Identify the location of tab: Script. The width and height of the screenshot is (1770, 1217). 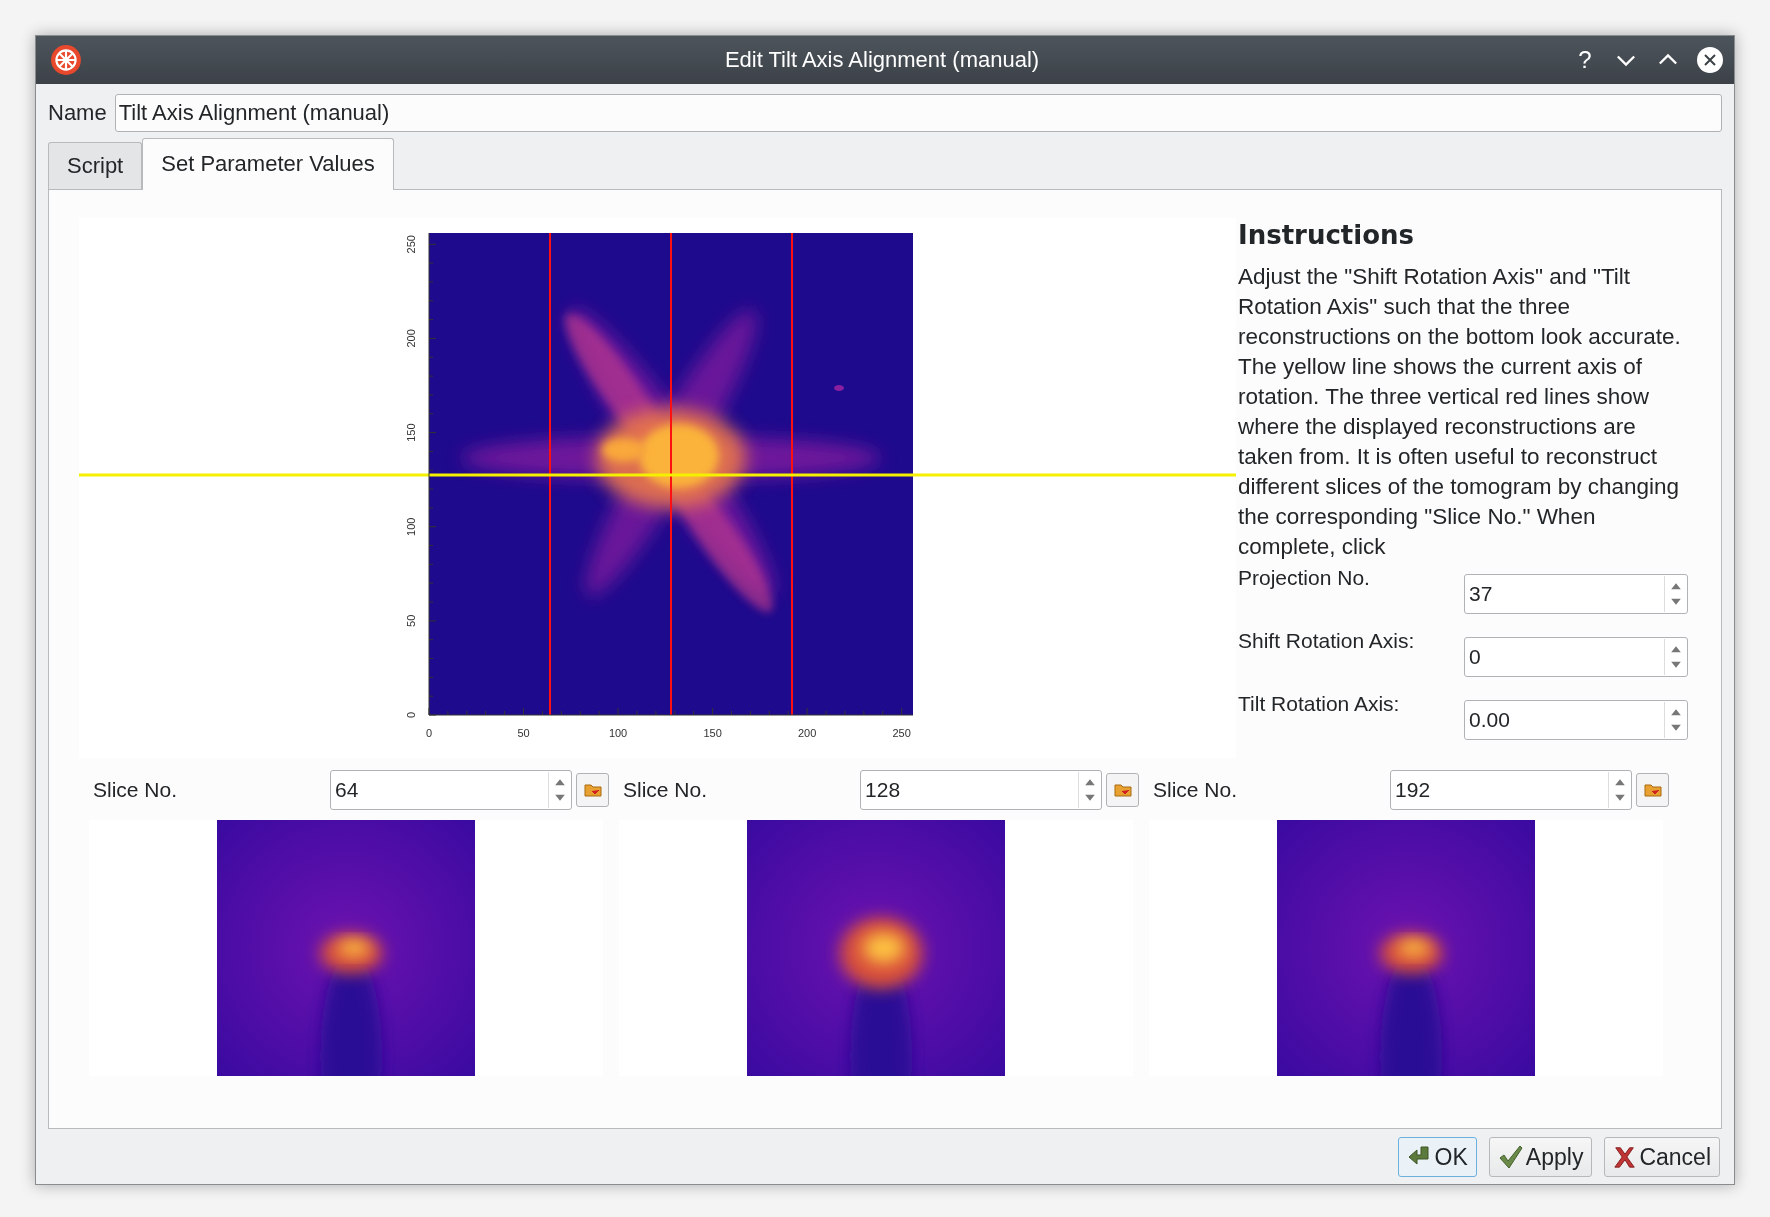
(95, 165).